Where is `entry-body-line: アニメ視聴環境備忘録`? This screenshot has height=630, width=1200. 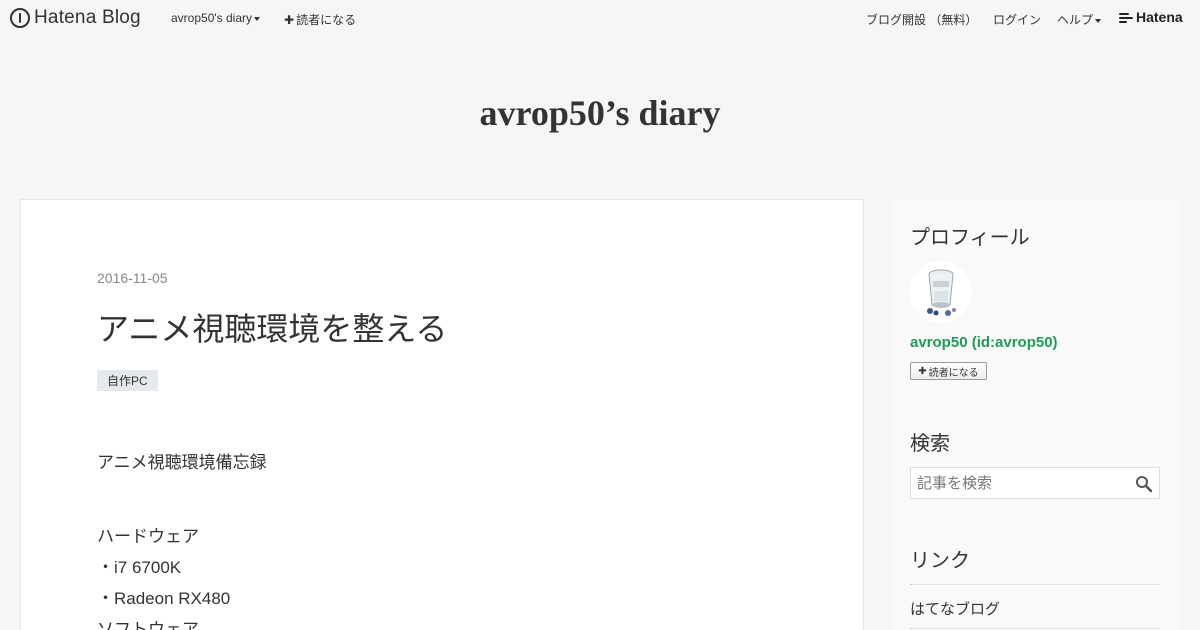
entry-body-line: アニメ視聴環境備忘録 is located at coordinates (182, 462).